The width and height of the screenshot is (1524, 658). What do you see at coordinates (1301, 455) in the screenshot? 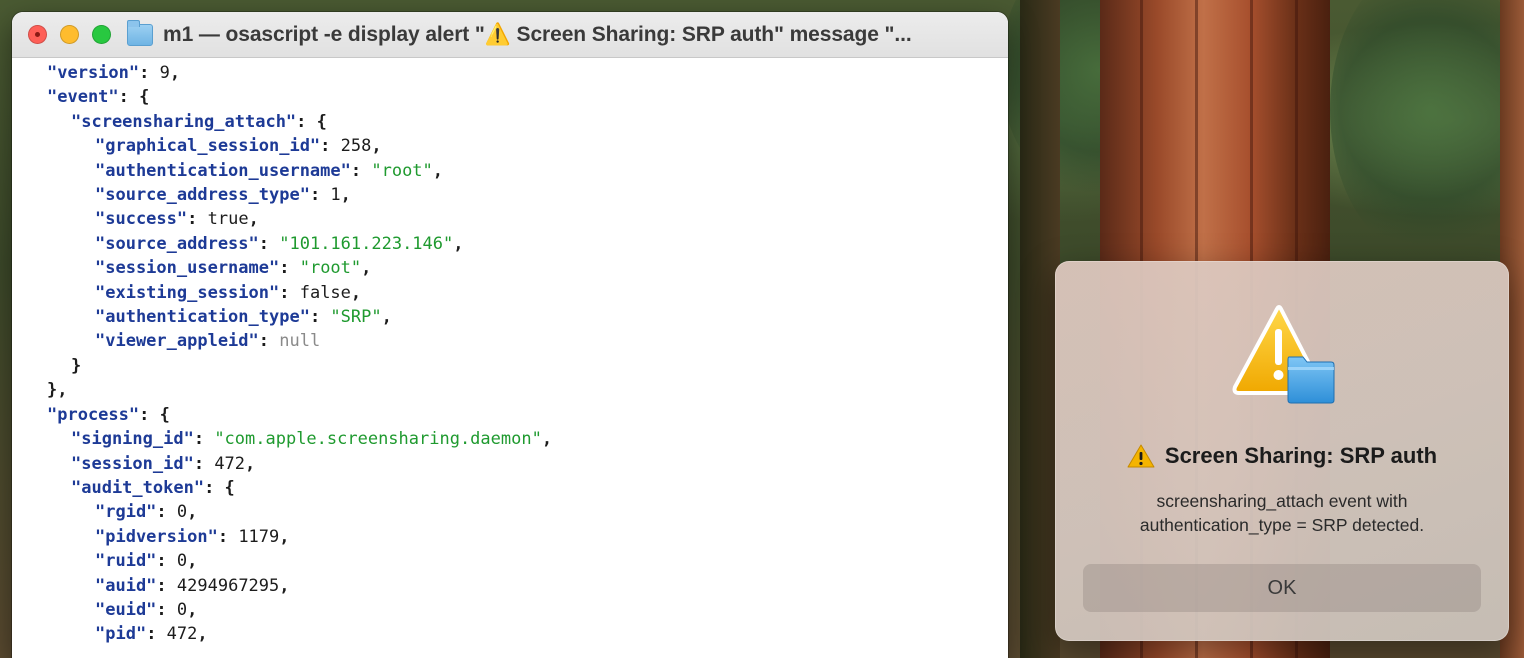
I see `alert-title-text: Screen Sharing: SRP auth` at bounding box center [1301, 455].